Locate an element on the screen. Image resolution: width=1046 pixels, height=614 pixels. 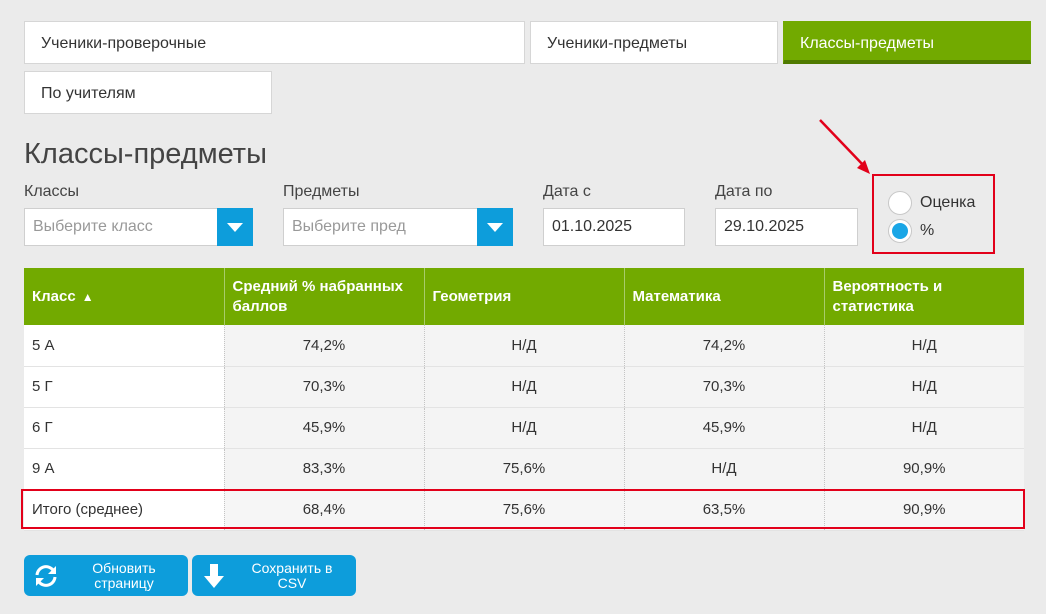
total-avg: 68,4% is located at coordinates (324, 510).